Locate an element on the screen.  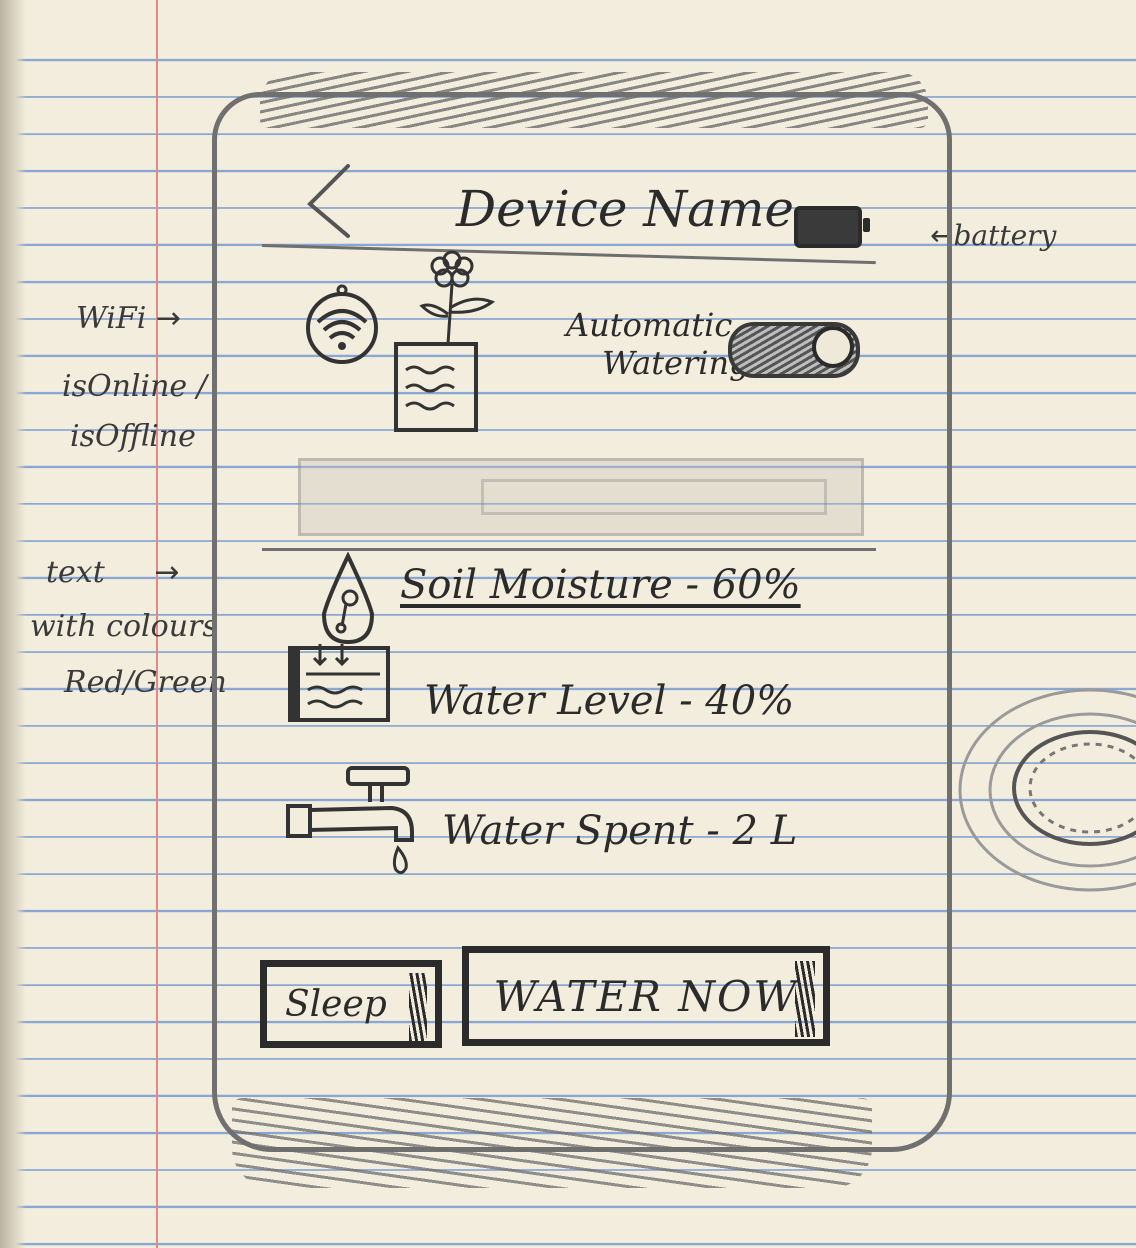
water-drop-icon is located at coordinates (348, 598).